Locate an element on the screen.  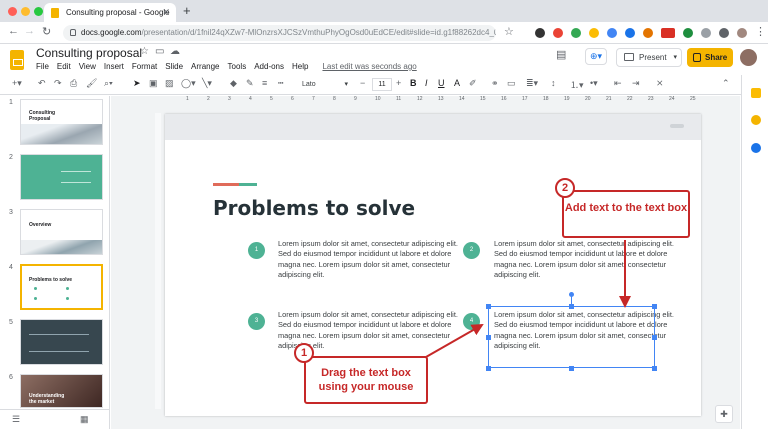
increase-indent-icon: ⇥ is located at coordinates (636, 83).